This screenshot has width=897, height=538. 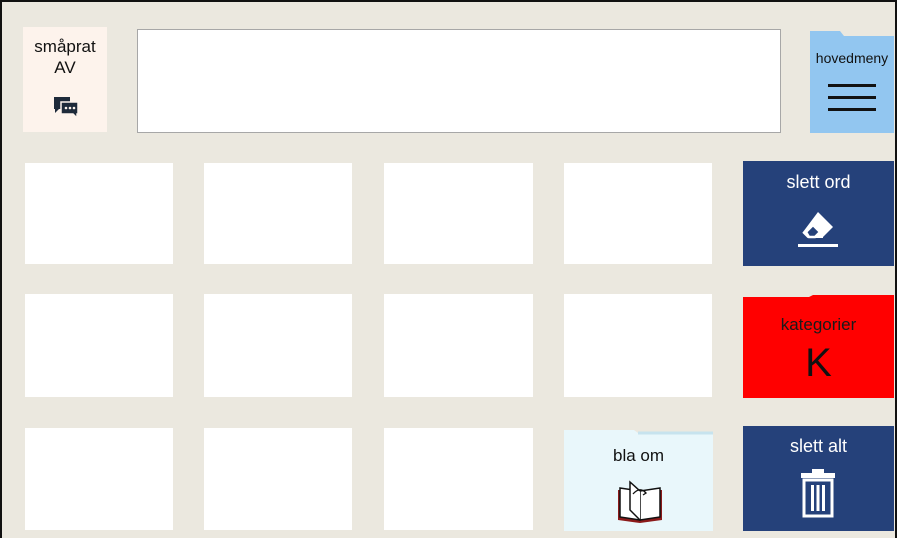 What do you see at coordinates (818, 493) in the screenshot?
I see `trash-can-icon` at bounding box center [818, 493].